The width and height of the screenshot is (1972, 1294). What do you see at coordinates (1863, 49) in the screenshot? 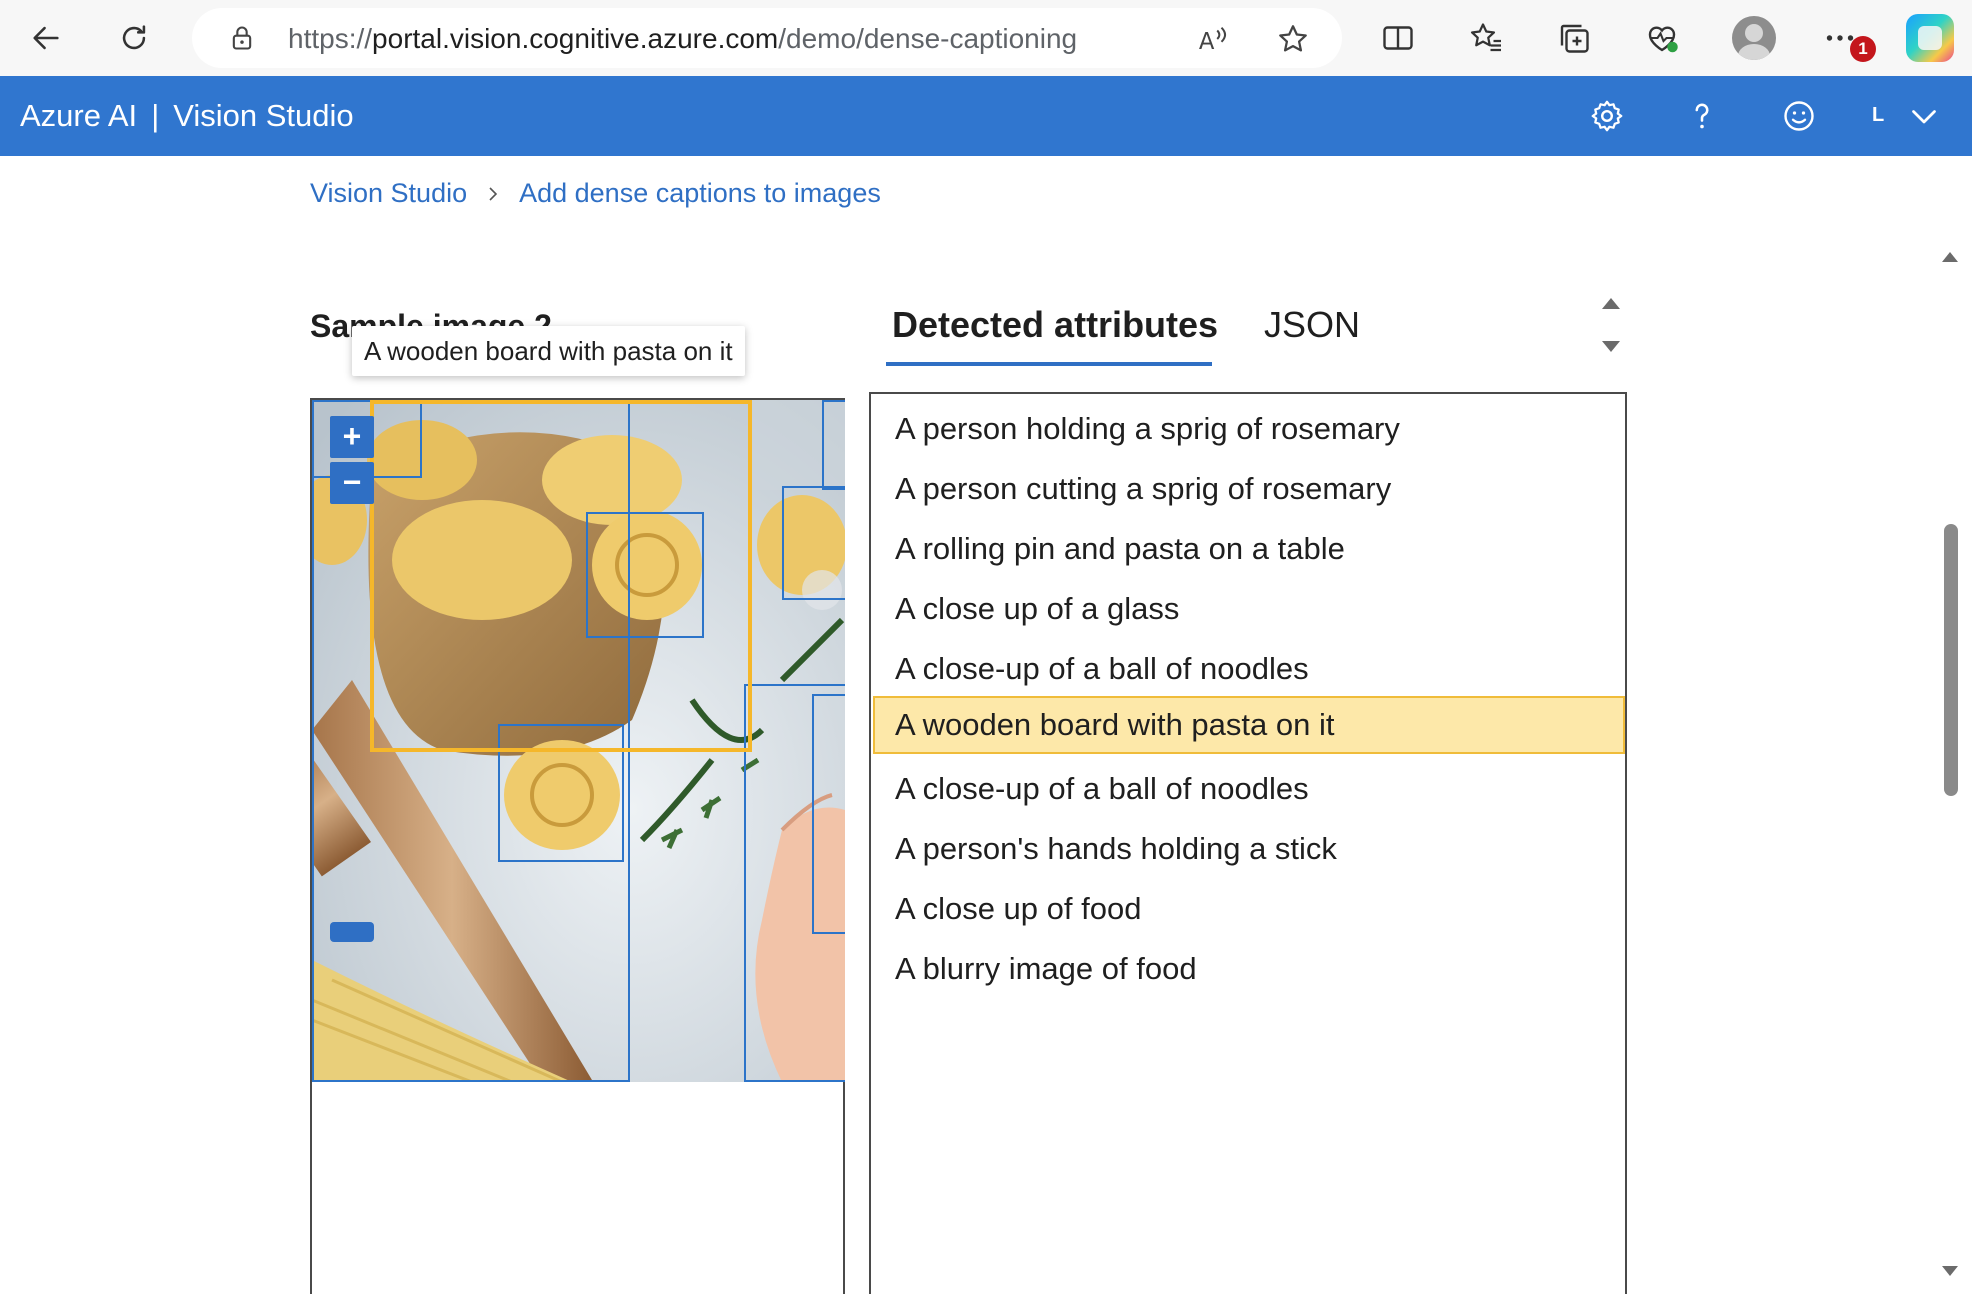
I see `notification-badge: 1` at bounding box center [1863, 49].